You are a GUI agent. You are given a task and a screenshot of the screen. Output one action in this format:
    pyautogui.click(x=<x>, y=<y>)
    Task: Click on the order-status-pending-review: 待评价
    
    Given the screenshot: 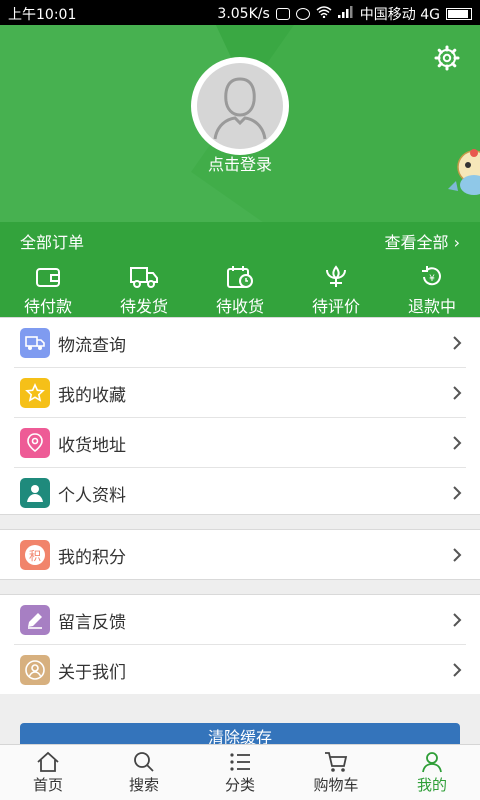 What is the action you would take?
    pyautogui.click(x=336, y=291)
    